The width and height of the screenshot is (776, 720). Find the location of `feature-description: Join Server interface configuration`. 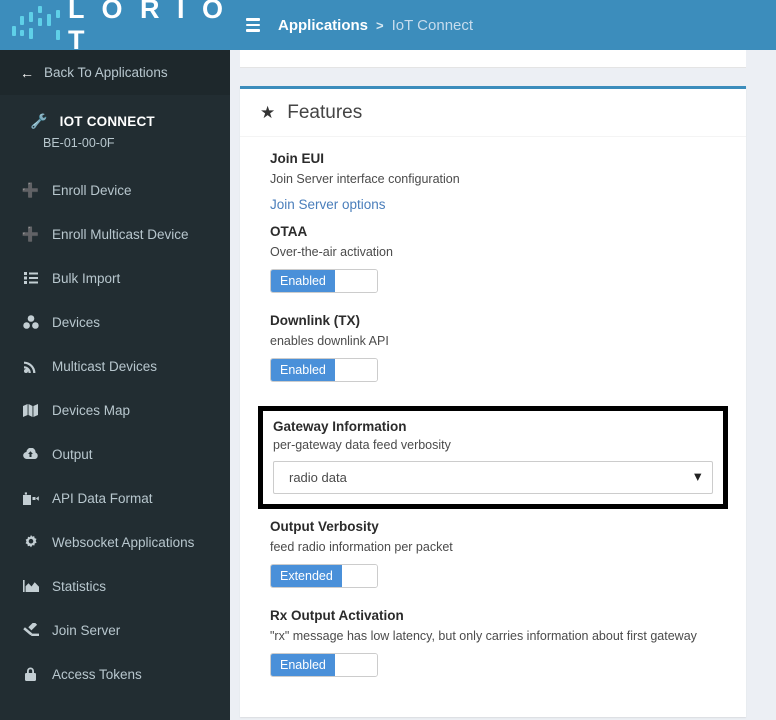

feature-description: Join Server interface configuration is located at coordinates (365, 179).